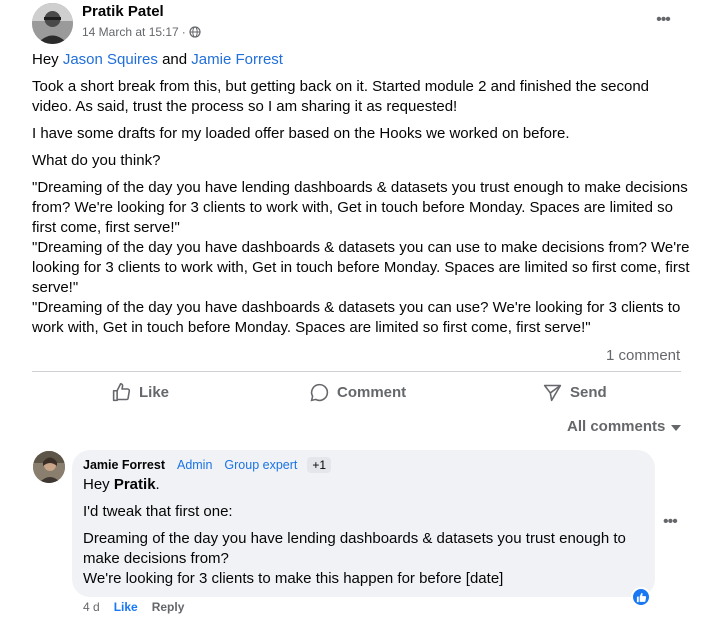  What do you see at coordinates (123, 11) in the screenshot?
I see `post-author-name: Pratik Patel` at bounding box center [123, 11].